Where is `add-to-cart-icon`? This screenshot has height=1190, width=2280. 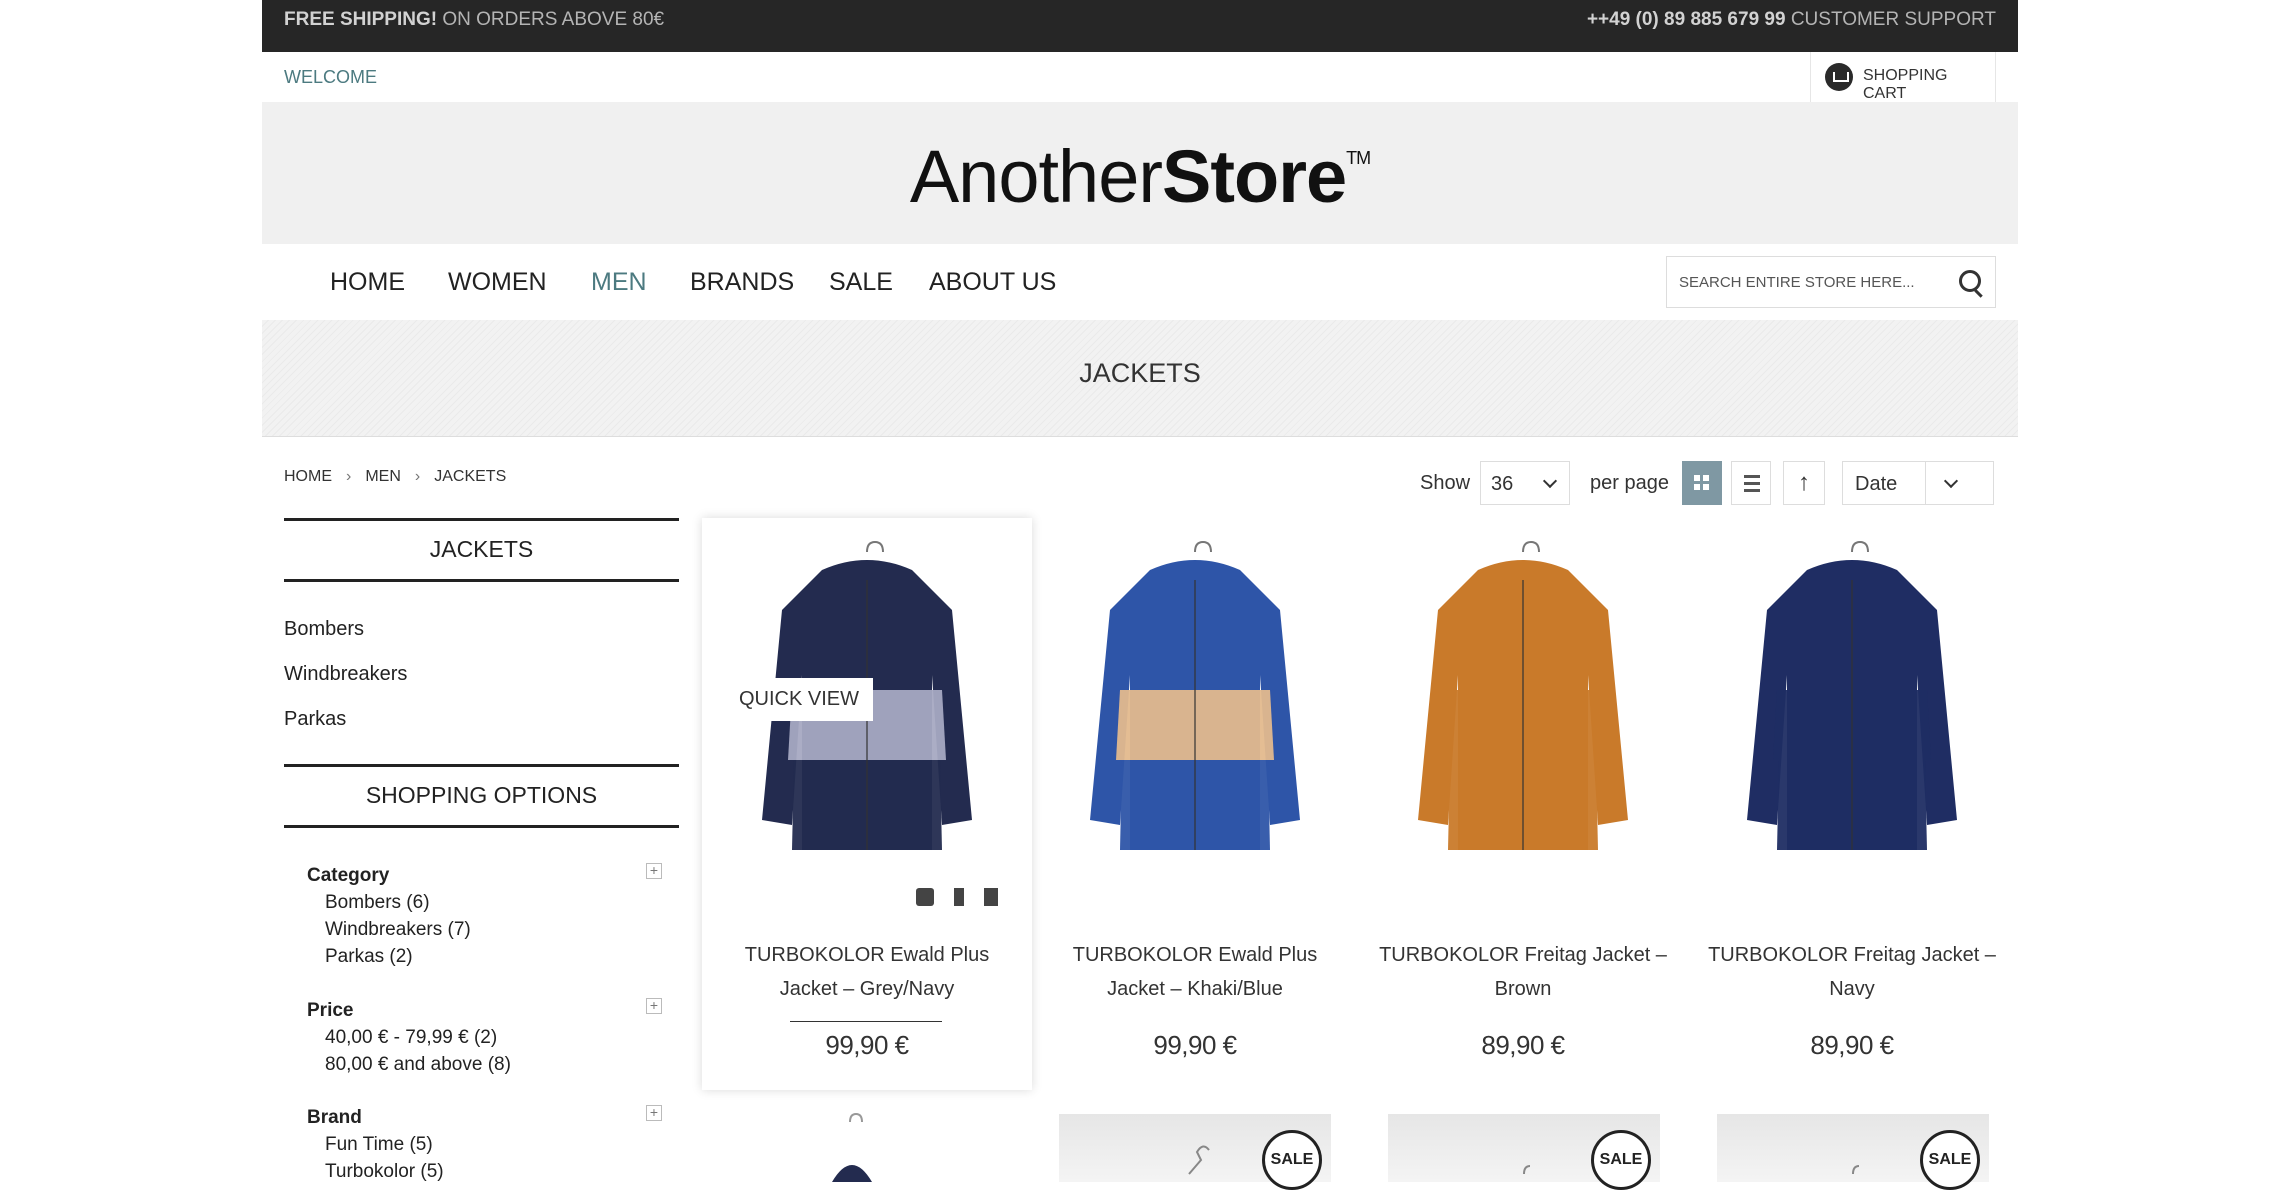 add-to-cart-icon is located at coordinates (925, 897).